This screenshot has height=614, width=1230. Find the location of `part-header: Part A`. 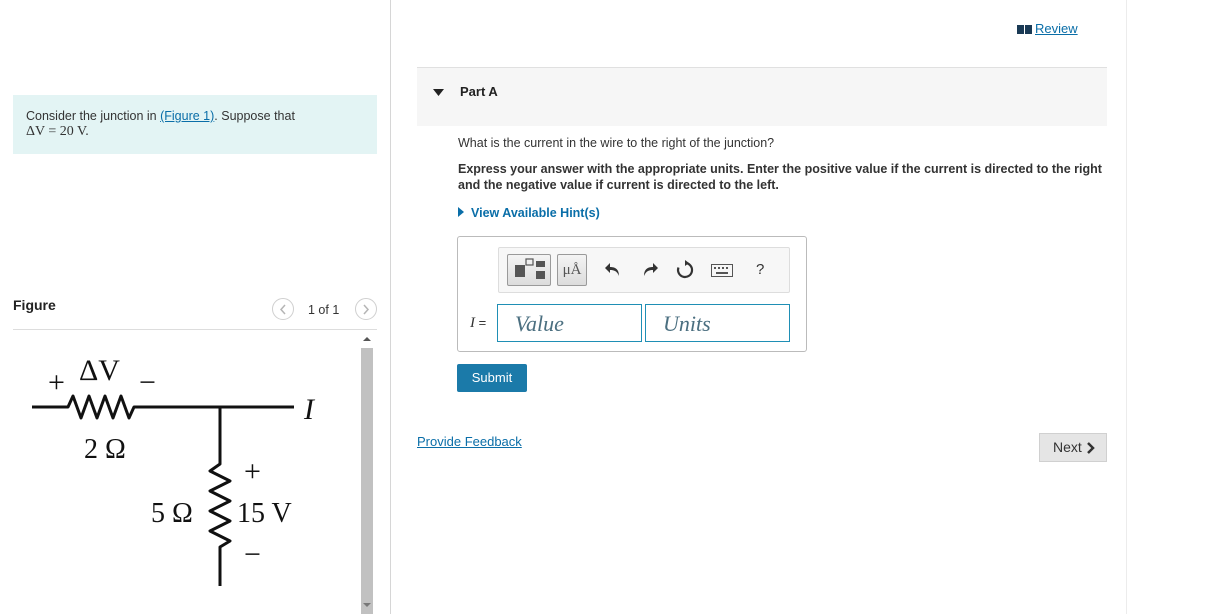

part-header: Part A is located at coordinates (762, 96).